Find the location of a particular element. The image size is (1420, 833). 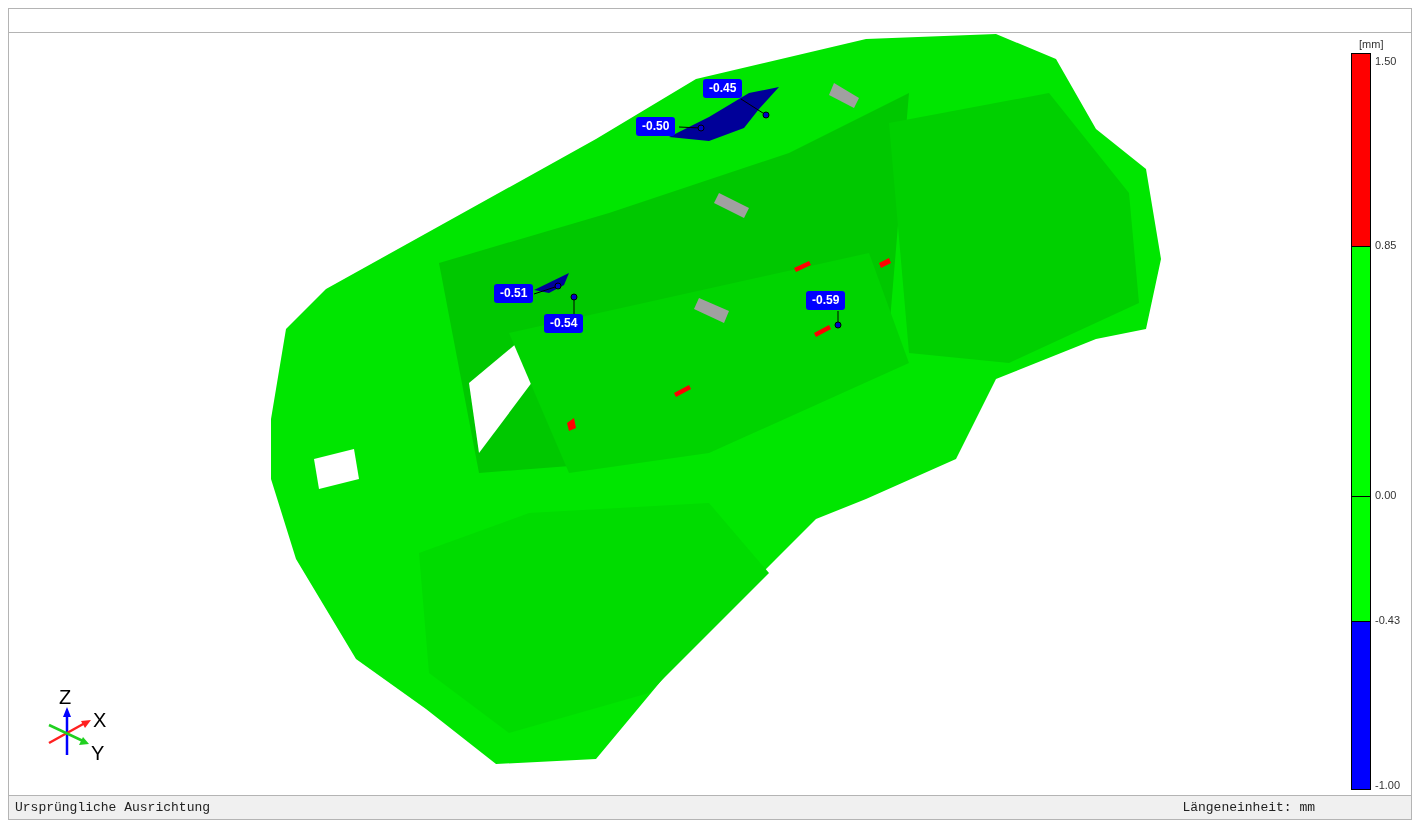

deviation-callout: -0.51 is located at coordinates (514, 293).